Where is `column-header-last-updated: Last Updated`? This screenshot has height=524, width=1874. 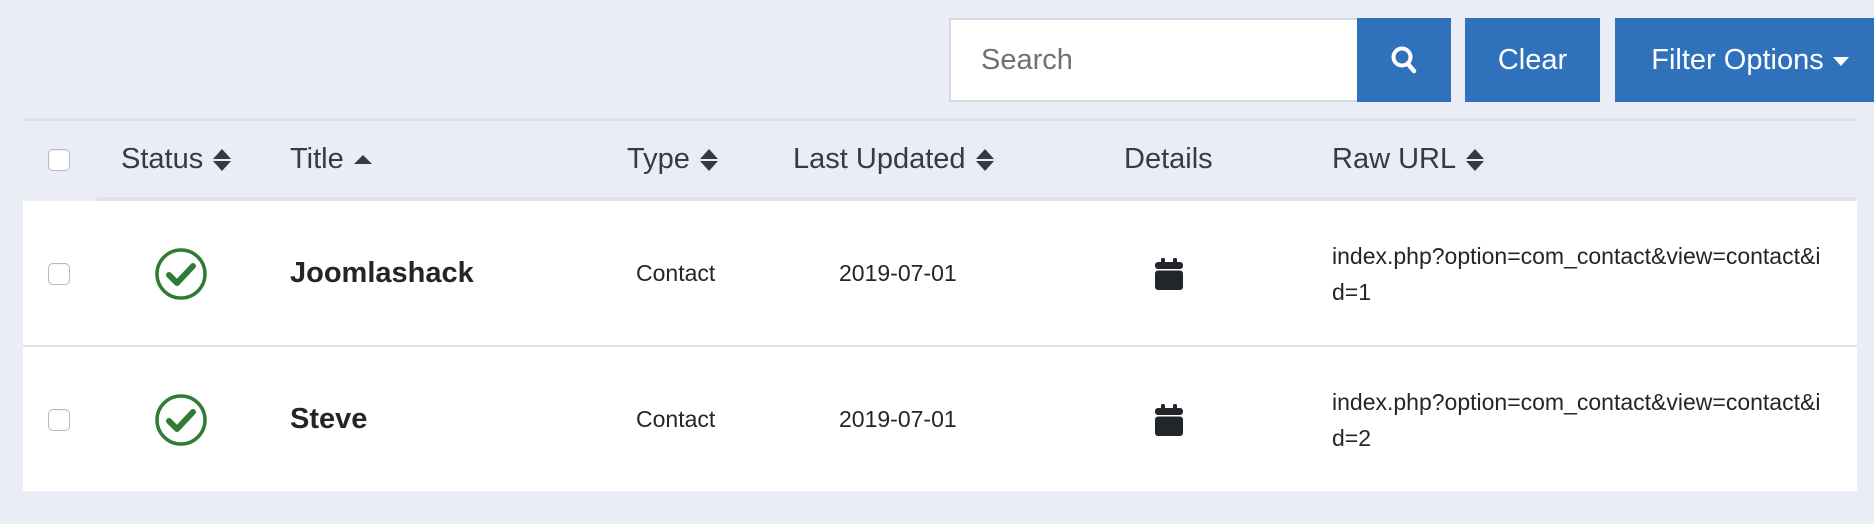
column-header-last-updated: Last Updated is located at coordinates (893, 159).